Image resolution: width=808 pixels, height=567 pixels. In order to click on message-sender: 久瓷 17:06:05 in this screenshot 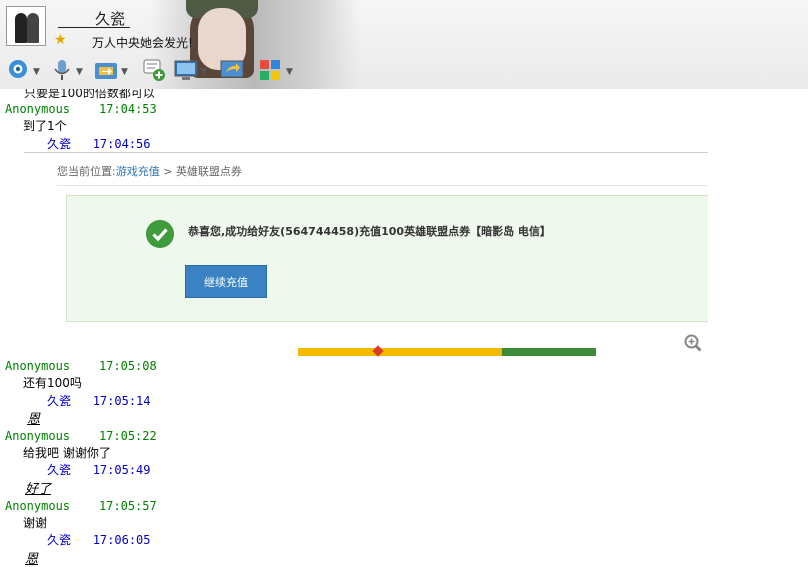, I will do `click(99, 539)`.